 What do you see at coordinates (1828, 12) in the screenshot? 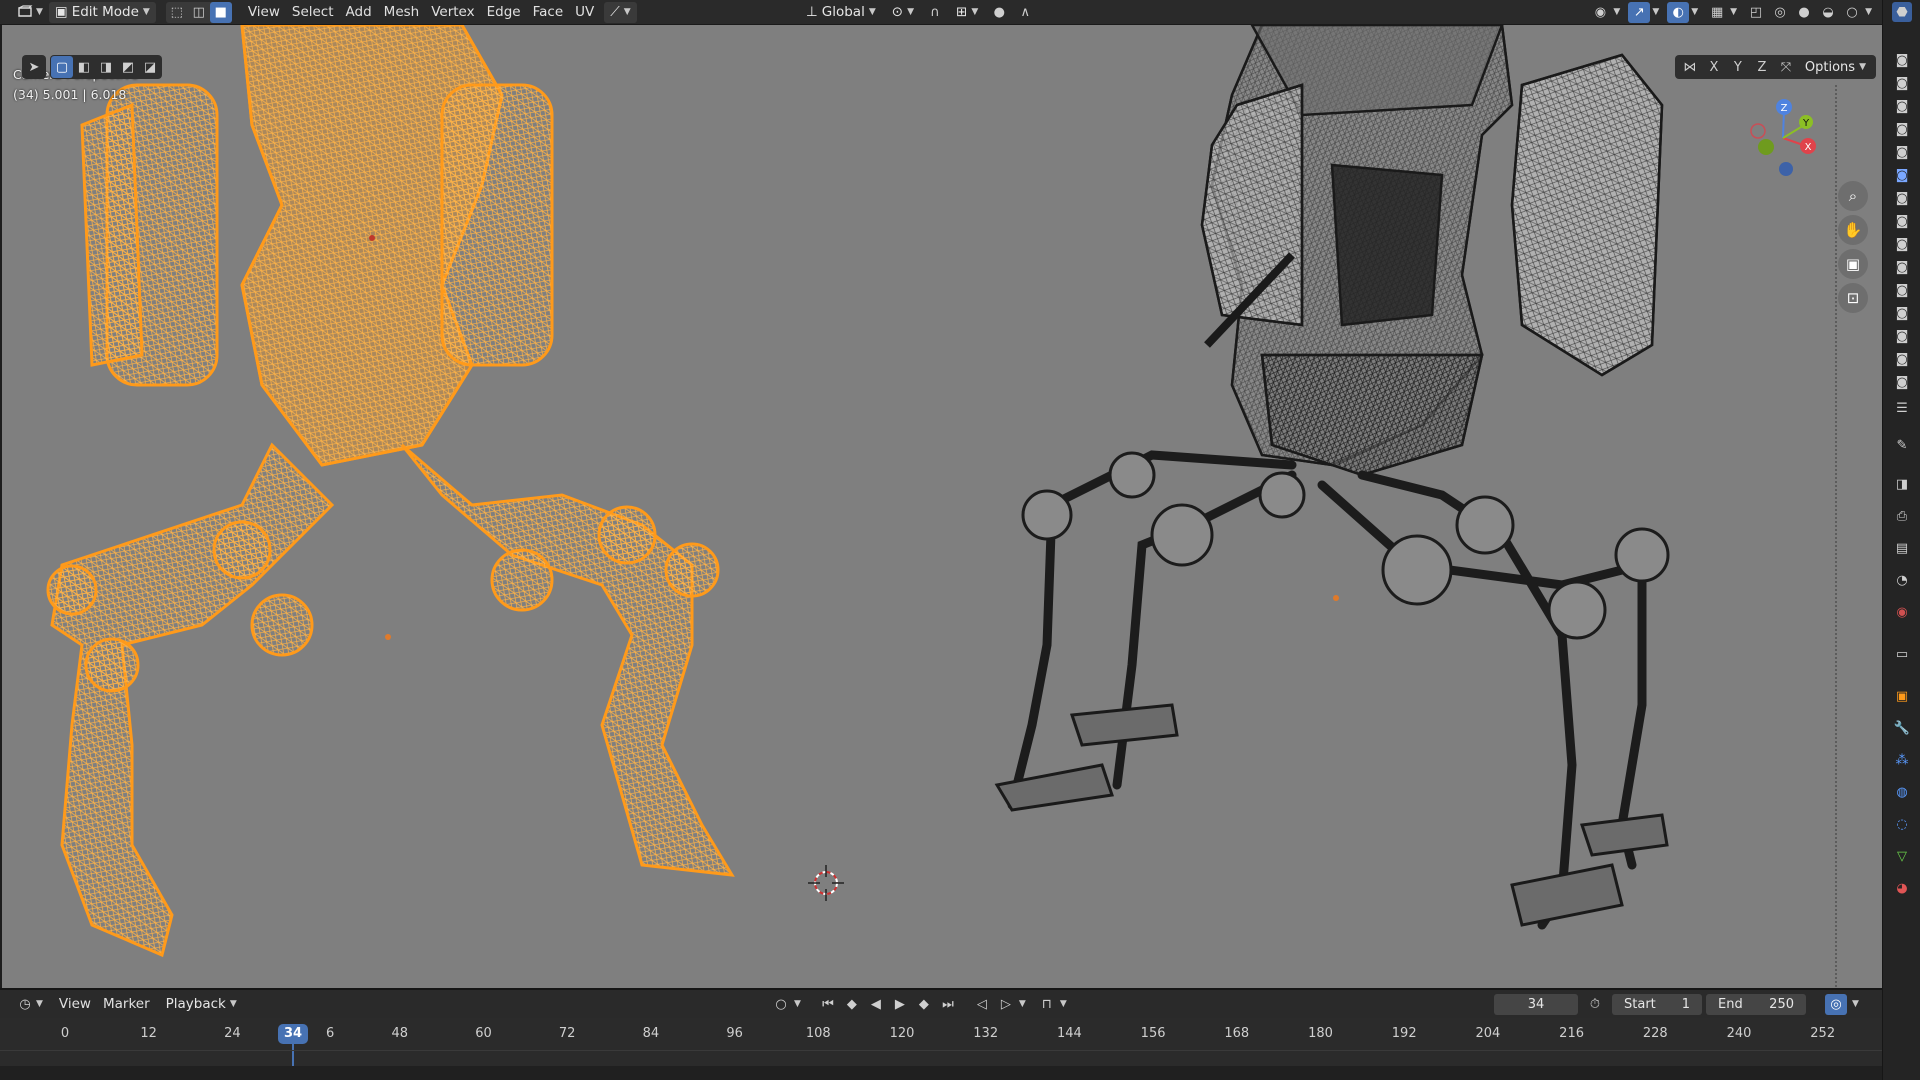
I see `material-shading-icon: ◒` at bounding box center [1828, 12].